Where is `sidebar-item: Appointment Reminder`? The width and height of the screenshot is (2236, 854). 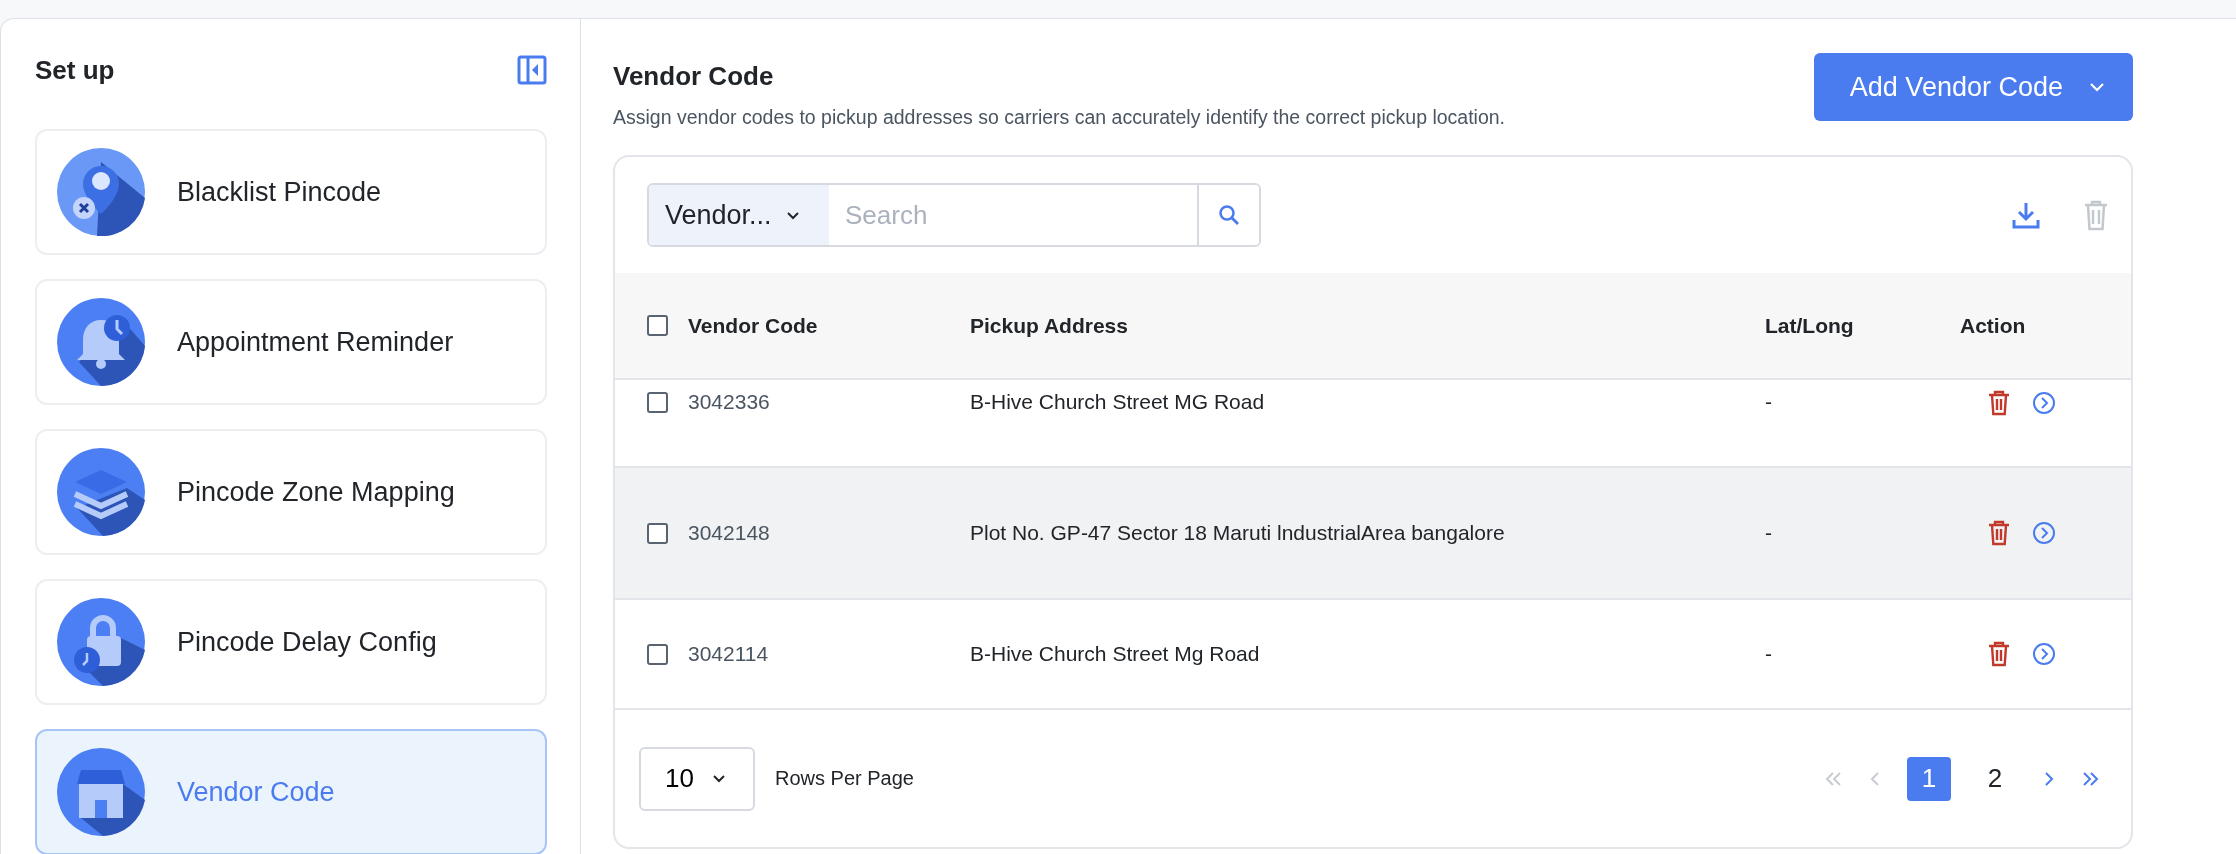
sidebar-item: Appointment Reminder is located at coordinates (291, 342).